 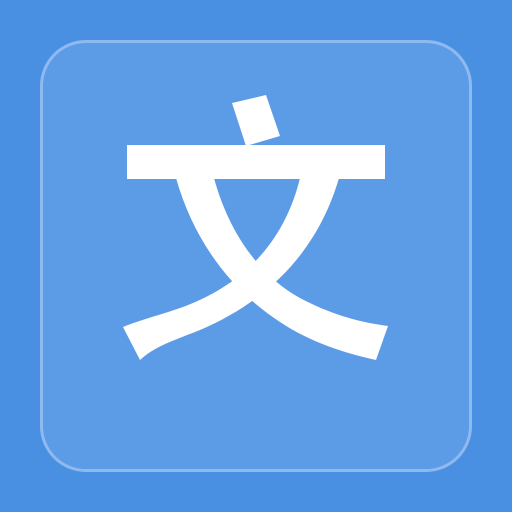 I want to click on glyph-horizontal-stroke, so click(x=256, y=162).